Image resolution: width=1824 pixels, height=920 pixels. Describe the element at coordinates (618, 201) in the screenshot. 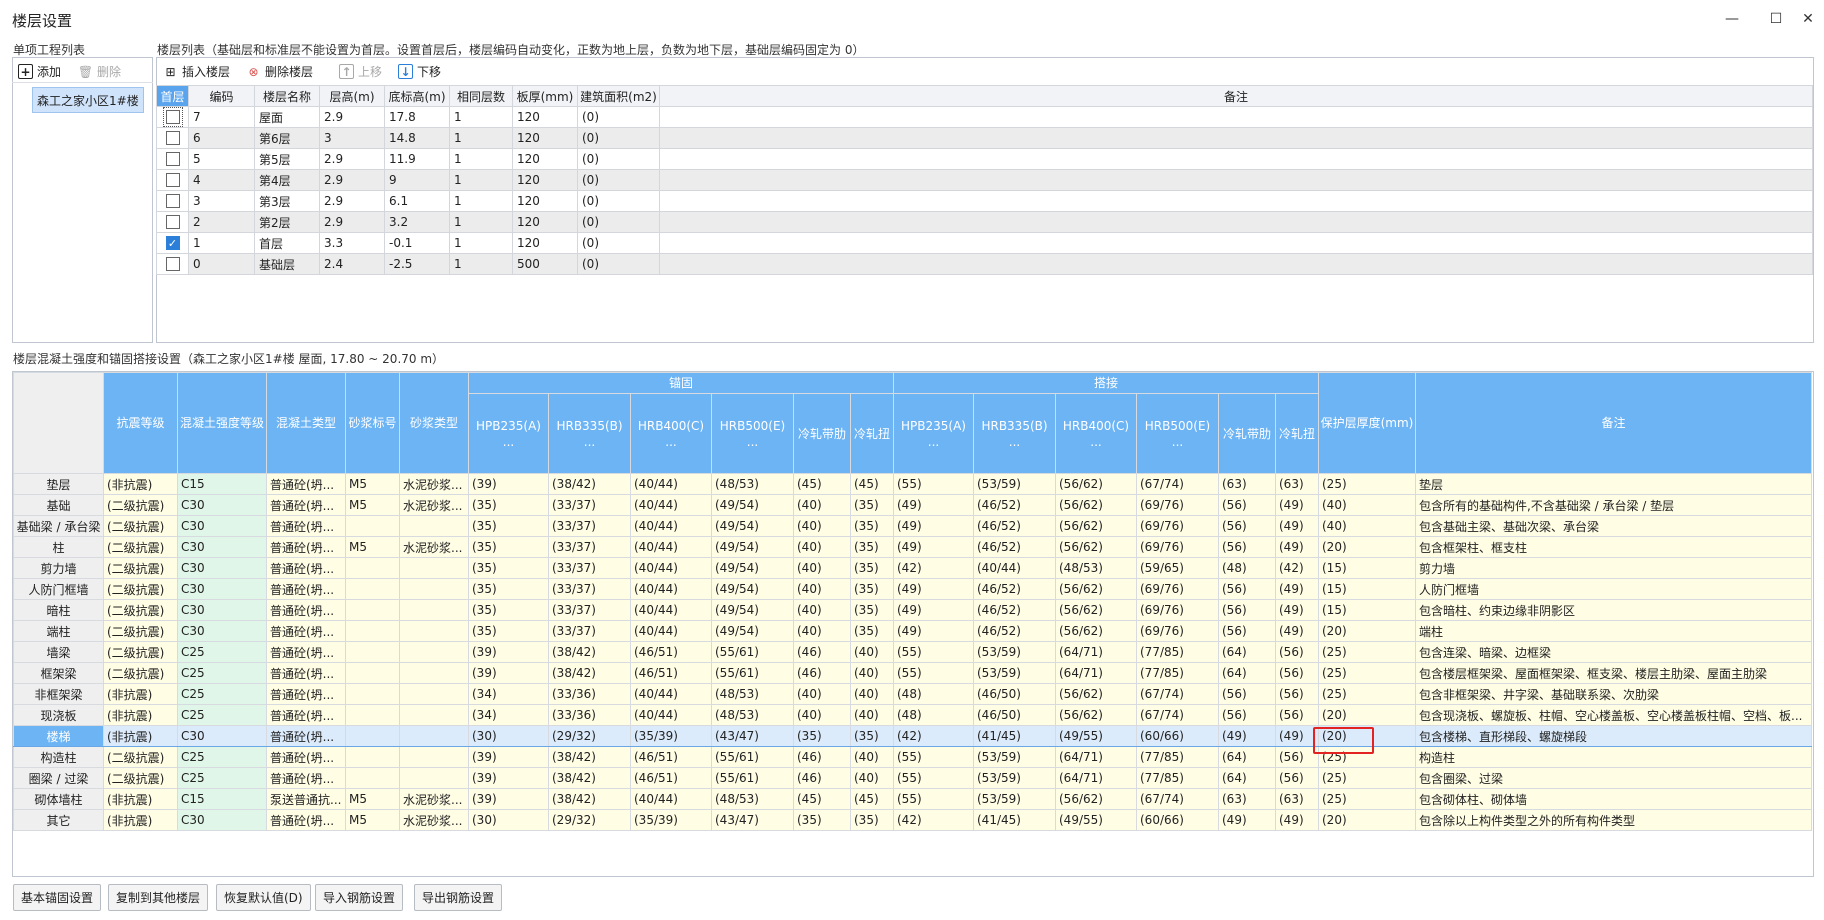

I see `floor-area: (0)` at that location.